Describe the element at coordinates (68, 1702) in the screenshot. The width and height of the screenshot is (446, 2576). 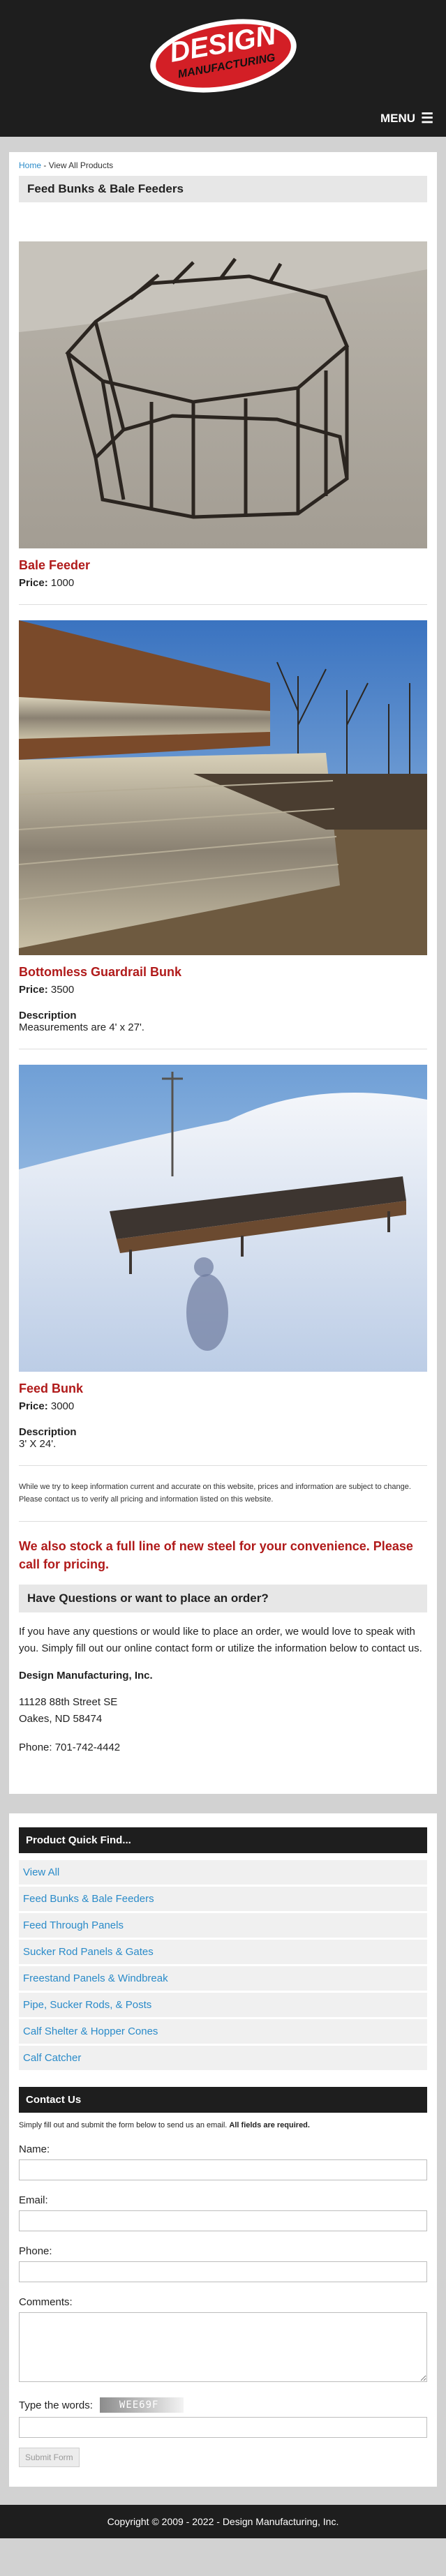
I see `address-street: 11128 88th Street SE` at that location.